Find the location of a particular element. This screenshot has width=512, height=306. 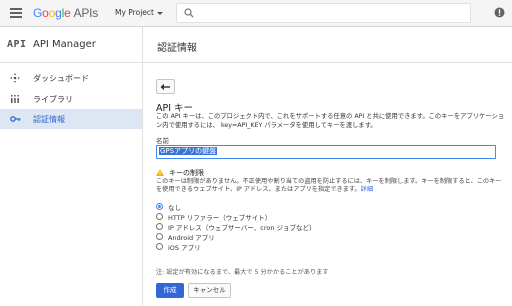

settings-note: 注: 設定が有効になるまで、最大で 5 分かかることがあります is located at coordinates (242, 272).